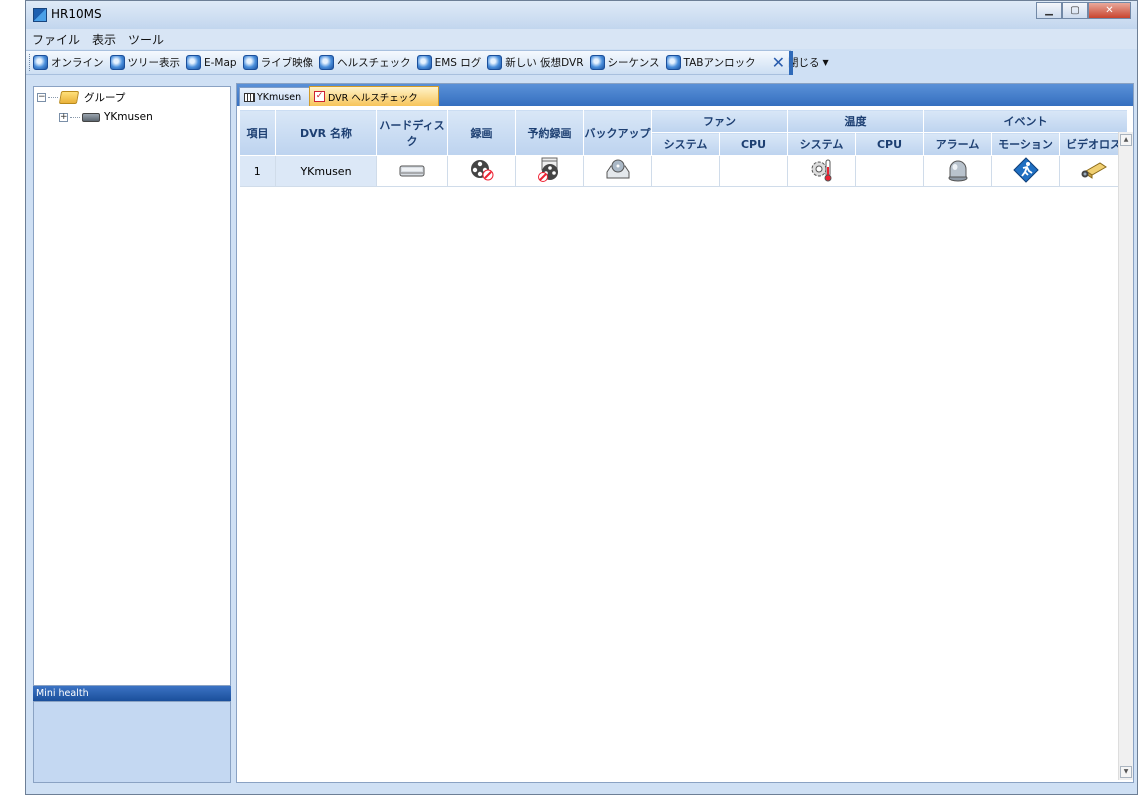 The image size is (1138, 800). Describe the element at coordinates (1125, 456) in the screenshot. I see `vertical-scrollbar: ▲ ▼` at that location.